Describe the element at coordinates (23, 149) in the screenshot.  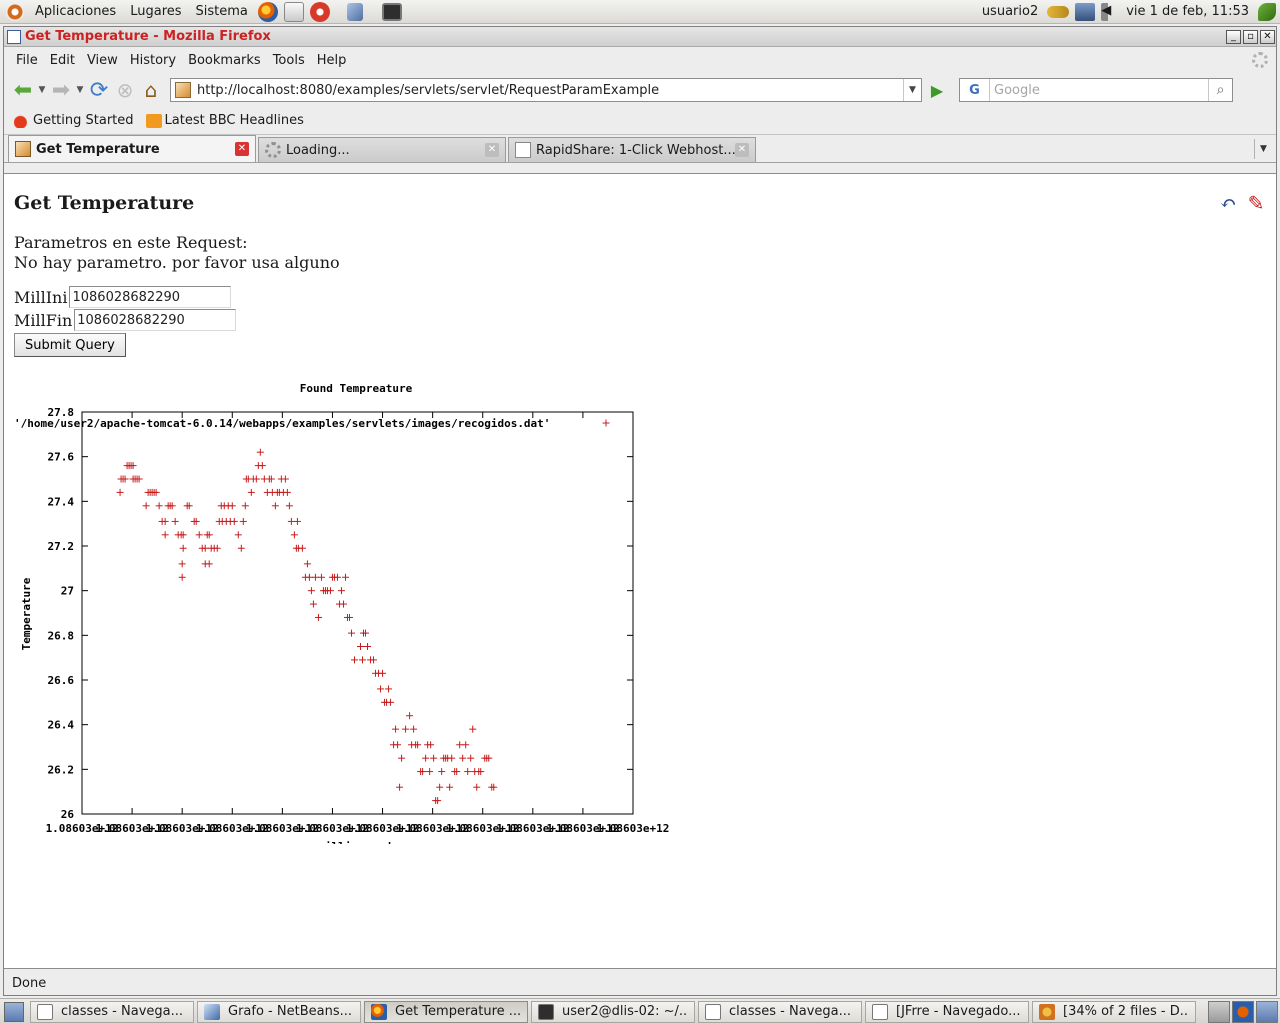
I see `page-icon` at that location.